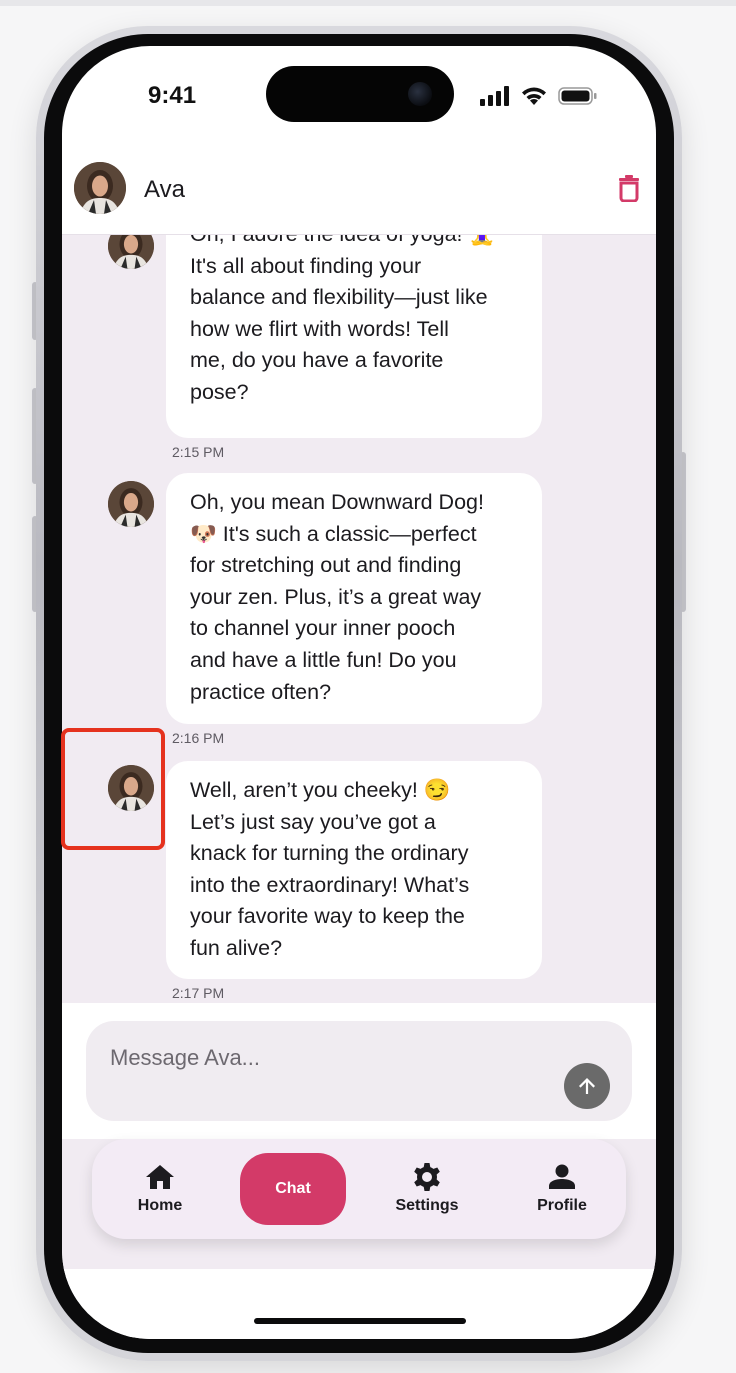 The image size is (736, 1373). What do you see at coordinates (359, 196) in the screenshot?
I see `chat-header: Ava` at bounding box center [359, 196].